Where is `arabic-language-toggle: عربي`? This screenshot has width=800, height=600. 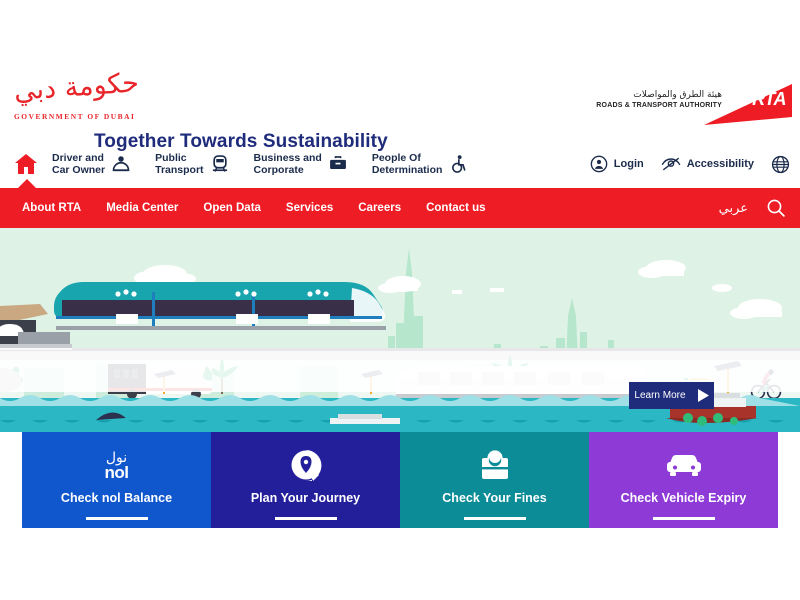
arabic-language-toggle: عربي is located at coordinates (733, 208).